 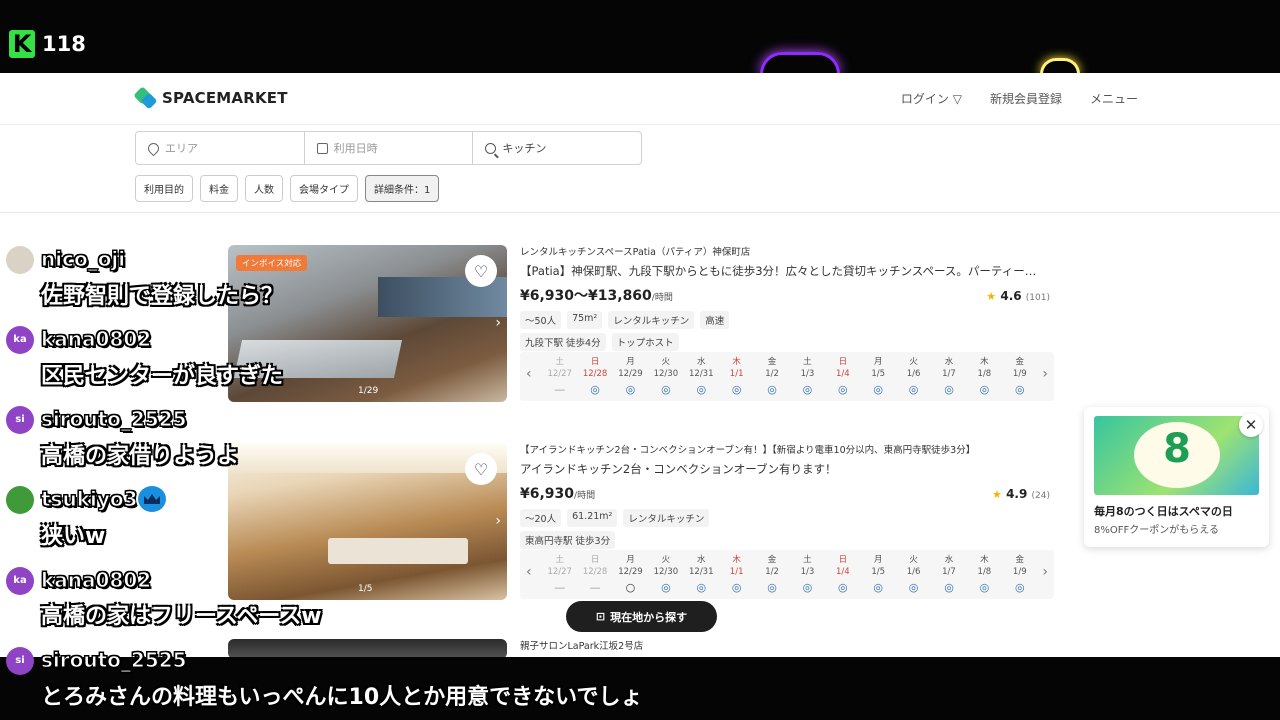 What do you see at coordinates (164, 188) in the screenshot?
I see `filter-purpose: 利用目的` at bounding box center [164, 188].